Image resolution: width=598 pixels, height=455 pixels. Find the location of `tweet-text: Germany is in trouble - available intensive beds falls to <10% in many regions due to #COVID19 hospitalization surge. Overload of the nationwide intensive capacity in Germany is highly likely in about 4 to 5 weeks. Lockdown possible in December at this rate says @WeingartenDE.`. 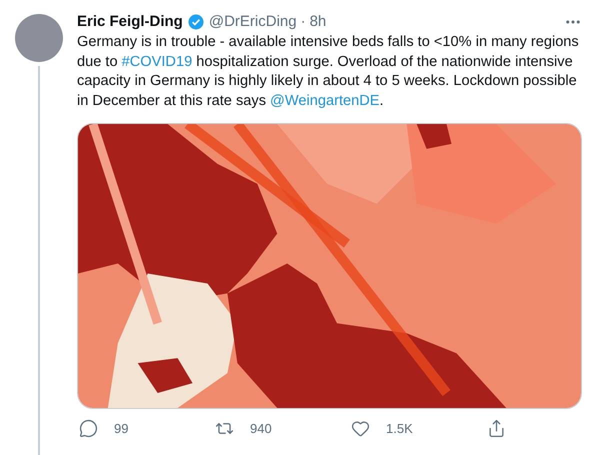

tweet-text: Germany is in trouble - available intensive beds falls to <10% in many regions due to #COVID19 hospitalization surge. Overload of the nationwide intensive capacity in Germany is highly likely in about 4 to 5 weeks. Lockdown possible in December at this rate says @WeingartenDE. is located at coordinates (328, 71).